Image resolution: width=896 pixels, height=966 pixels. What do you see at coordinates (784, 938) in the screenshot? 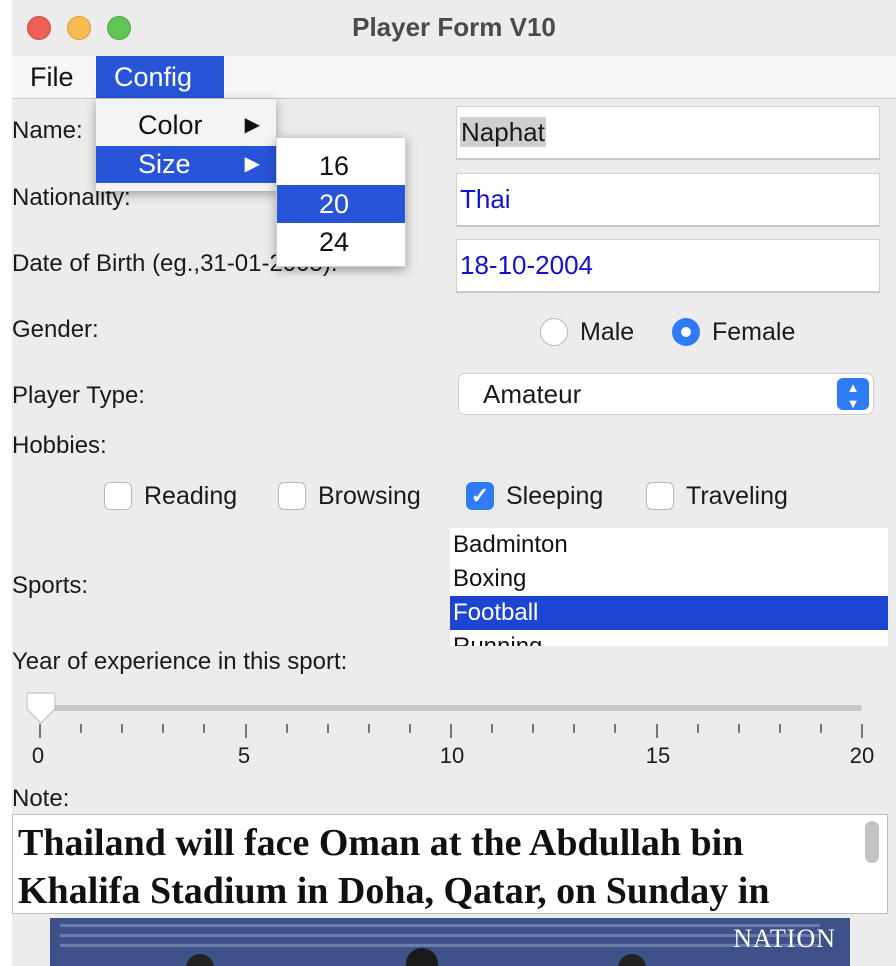
I see `nation-logo: NATION` at bounding box center [784, 938].